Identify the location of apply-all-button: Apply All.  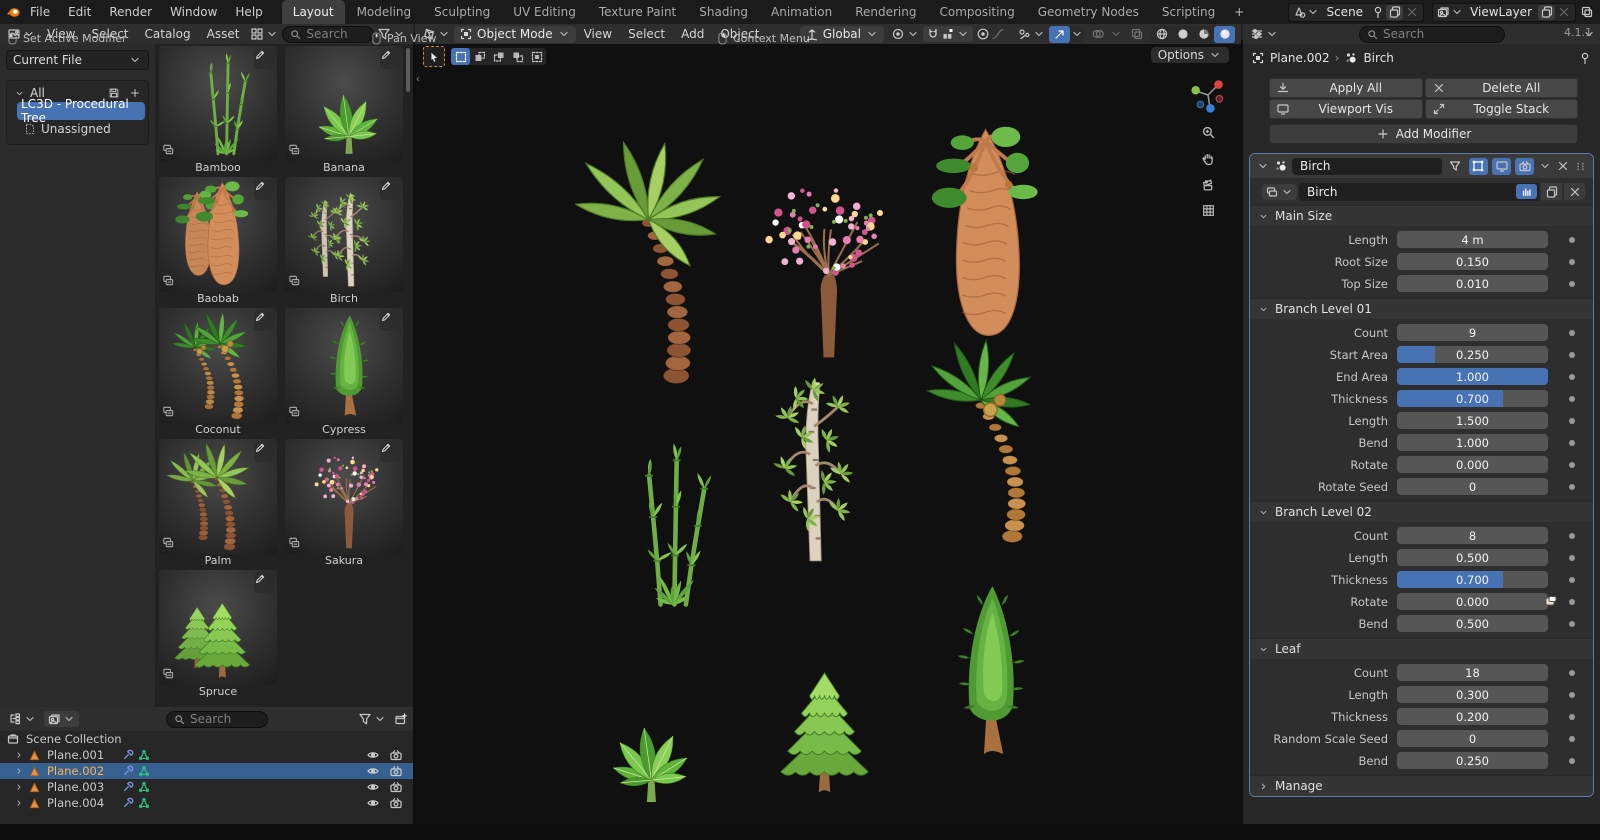
(1346, 88).